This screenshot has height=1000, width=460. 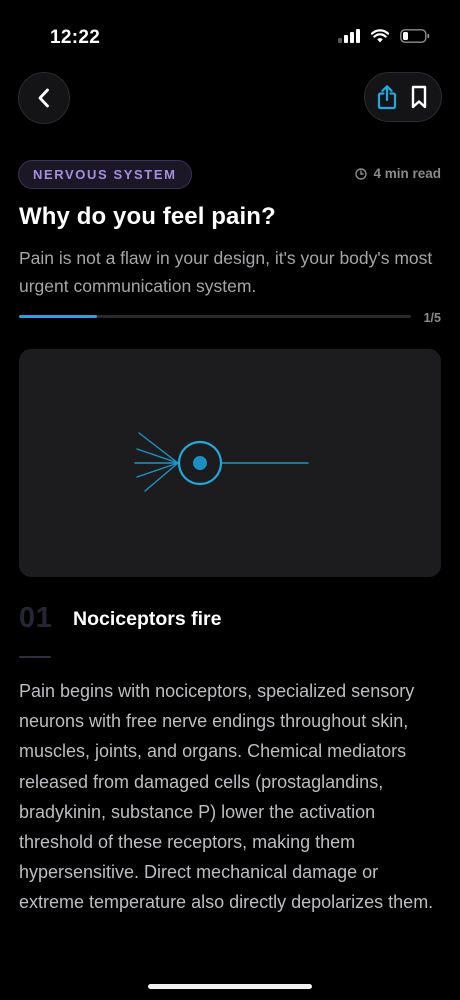 I want to click on header-actions, so click(x=403, y=97).